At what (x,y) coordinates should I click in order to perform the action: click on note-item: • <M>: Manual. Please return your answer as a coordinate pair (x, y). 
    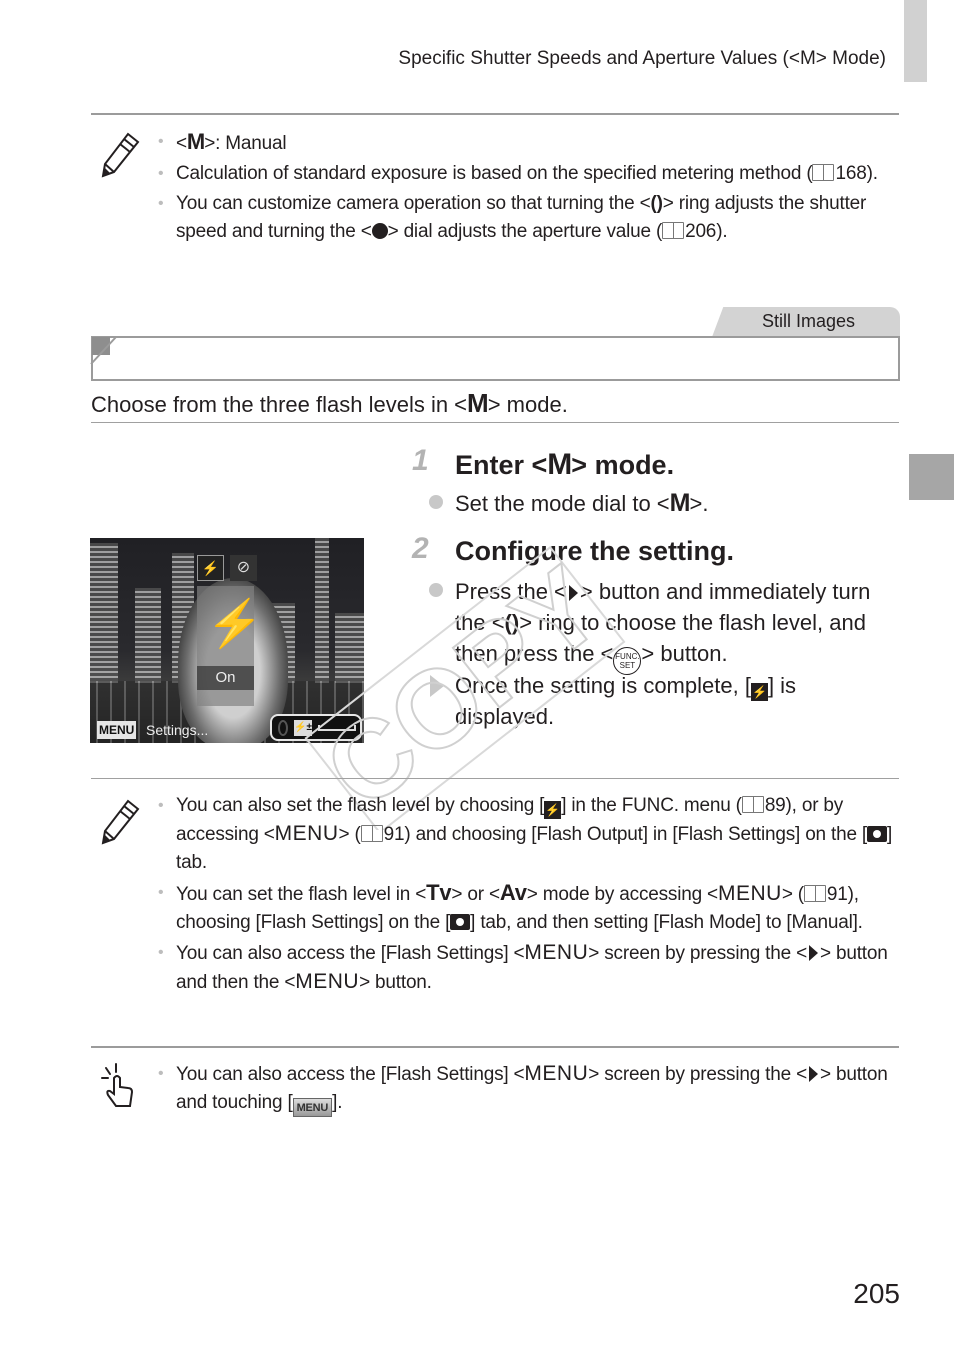
    Looking at the image, I should click on (222, 141).